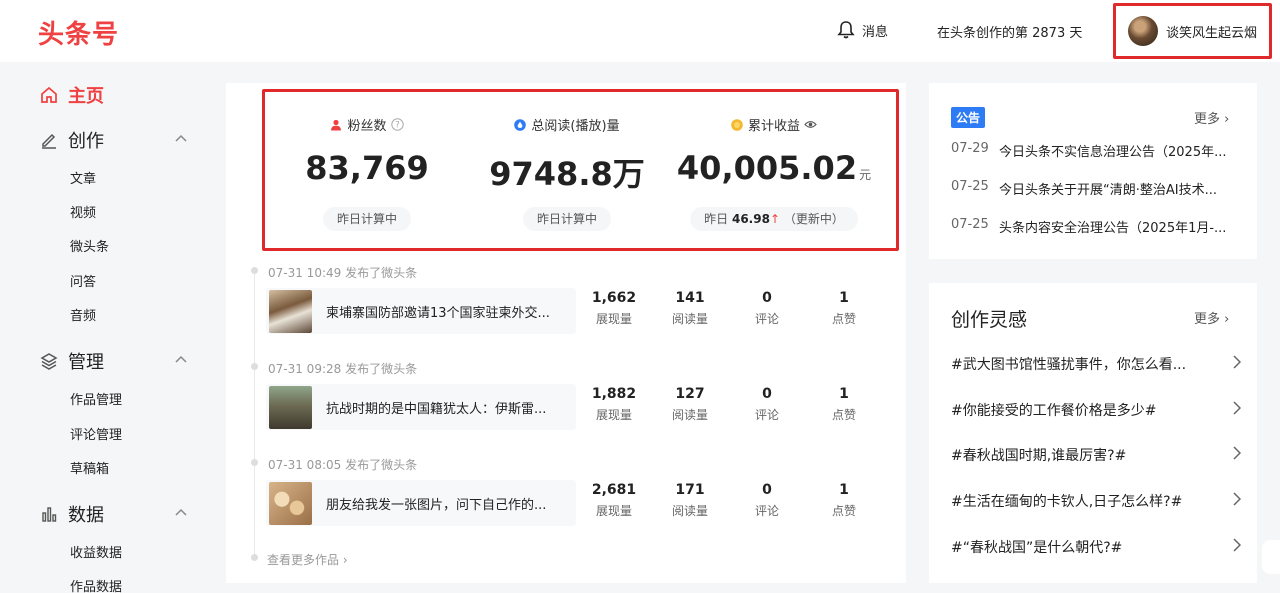 Image resolution: width=1280 pixels, height=593 pixels. What do you see at coordinates (343, 273) in the screenshot?
I see `post-time: 07-31 10:49 发布了微头条` at bounding box center [343, 273].